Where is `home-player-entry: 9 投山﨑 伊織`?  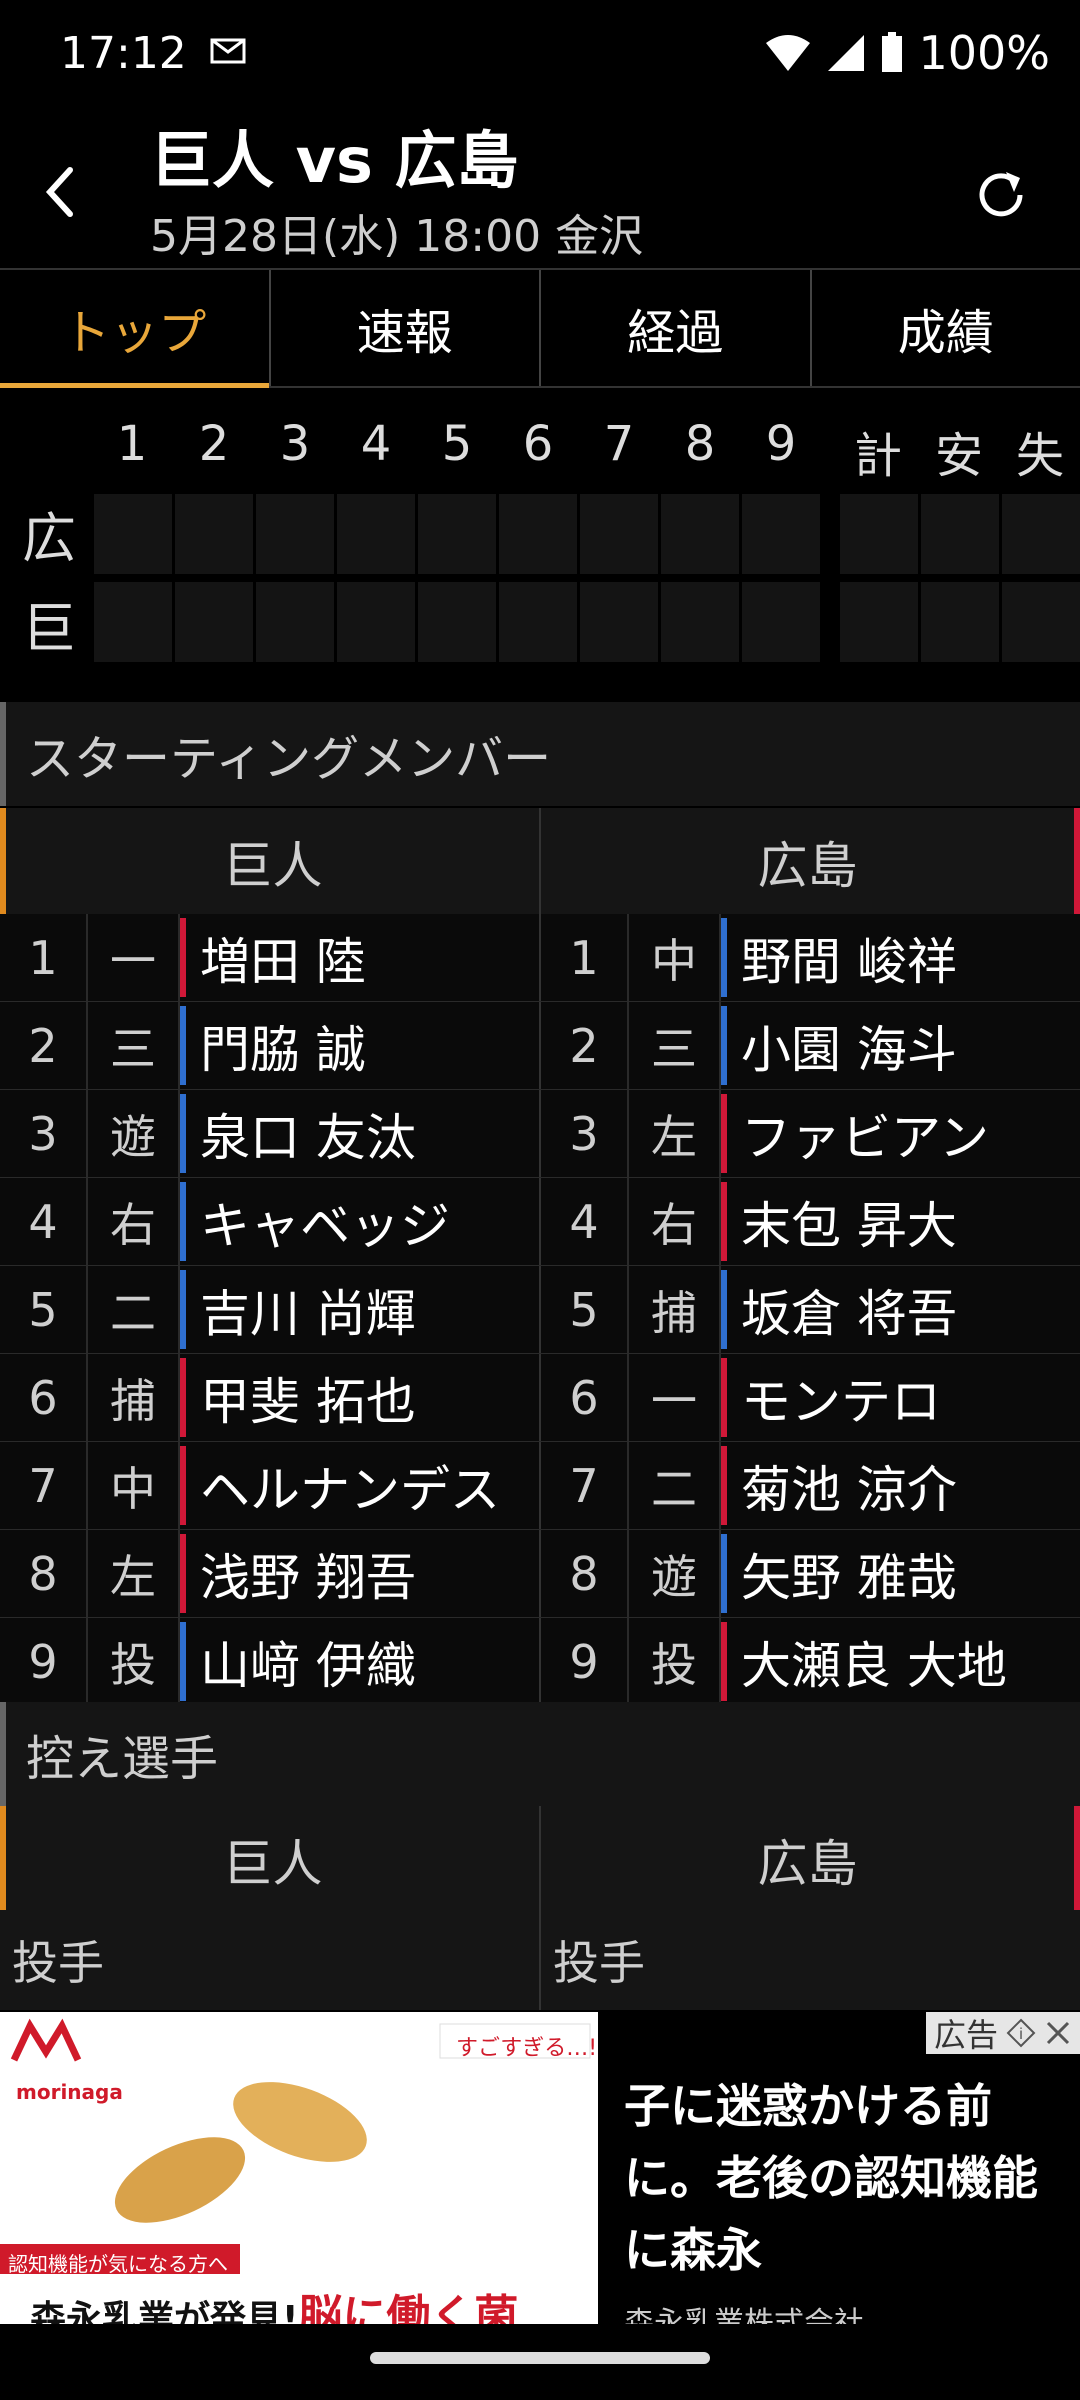
home-player-entry: 9 投山﨑 伊織 is located at coordinates (269, 1661).